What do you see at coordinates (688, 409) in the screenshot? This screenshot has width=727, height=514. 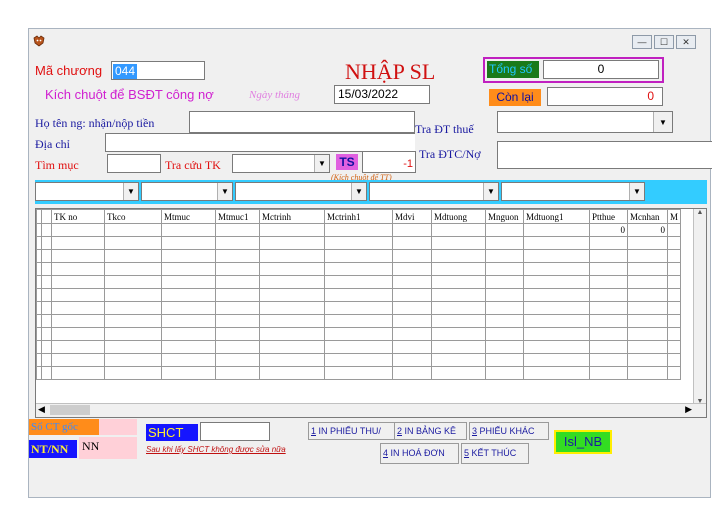 I see `scroll-right-icon: ▶` at bounding box center [688, 409].